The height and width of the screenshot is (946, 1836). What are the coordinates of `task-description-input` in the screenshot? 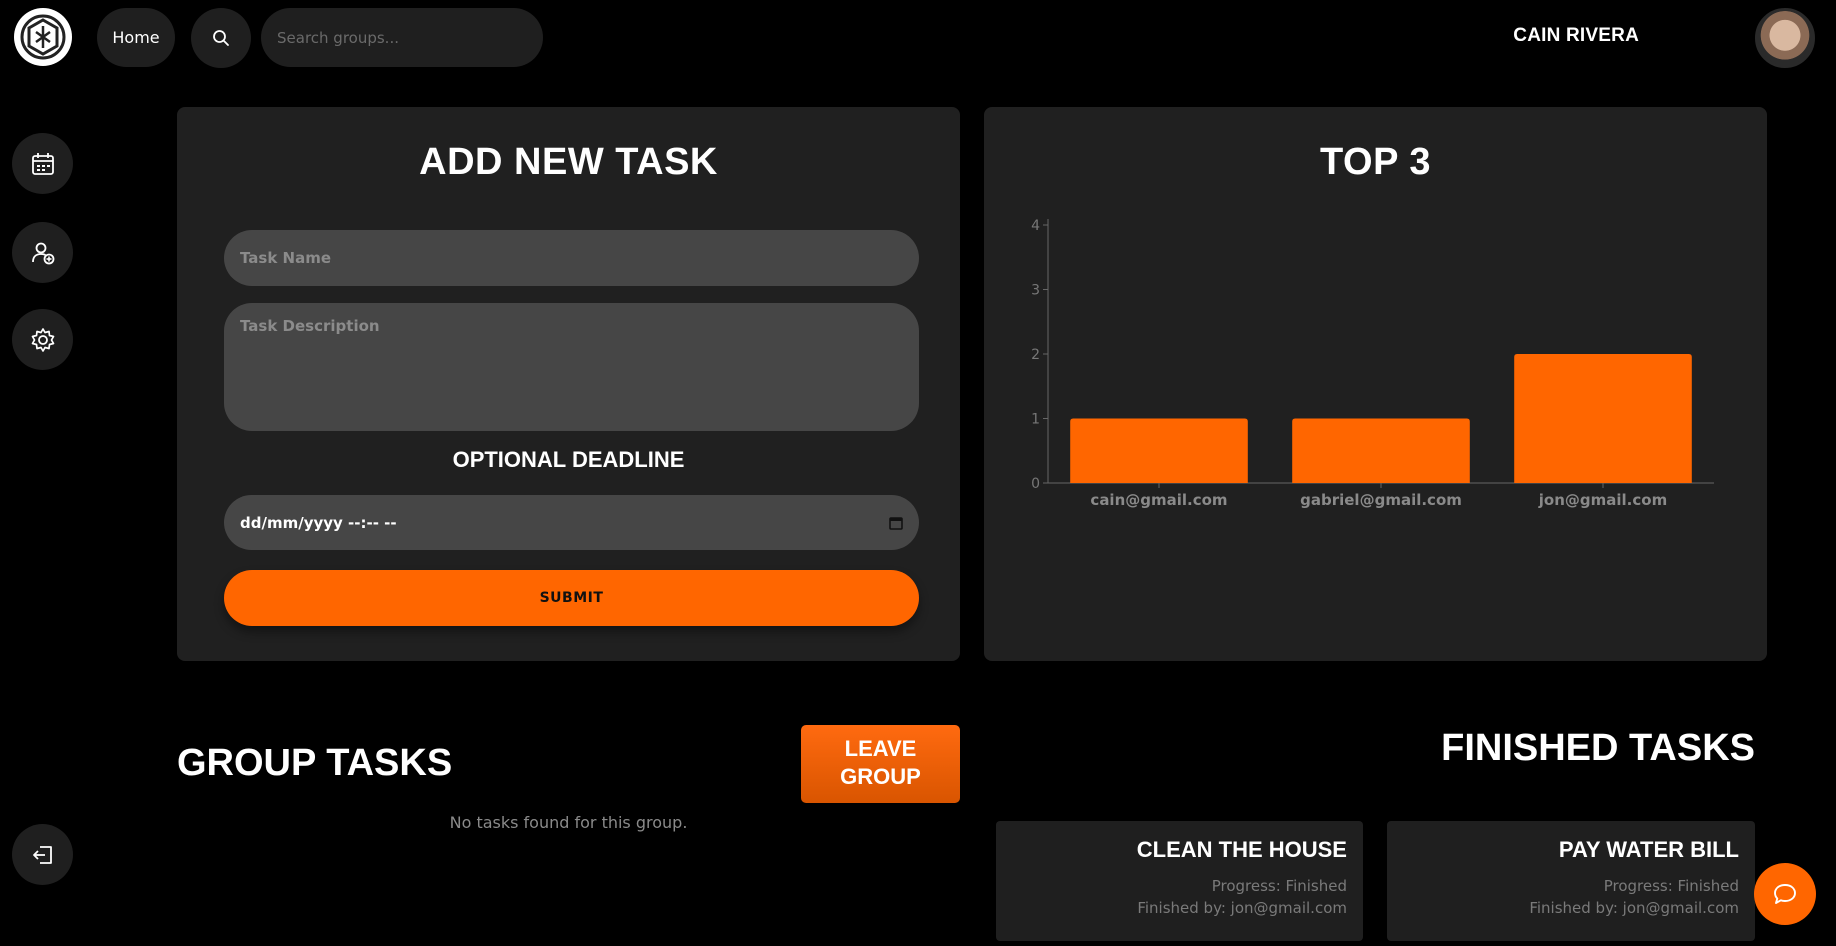 It's located at (571, 367).